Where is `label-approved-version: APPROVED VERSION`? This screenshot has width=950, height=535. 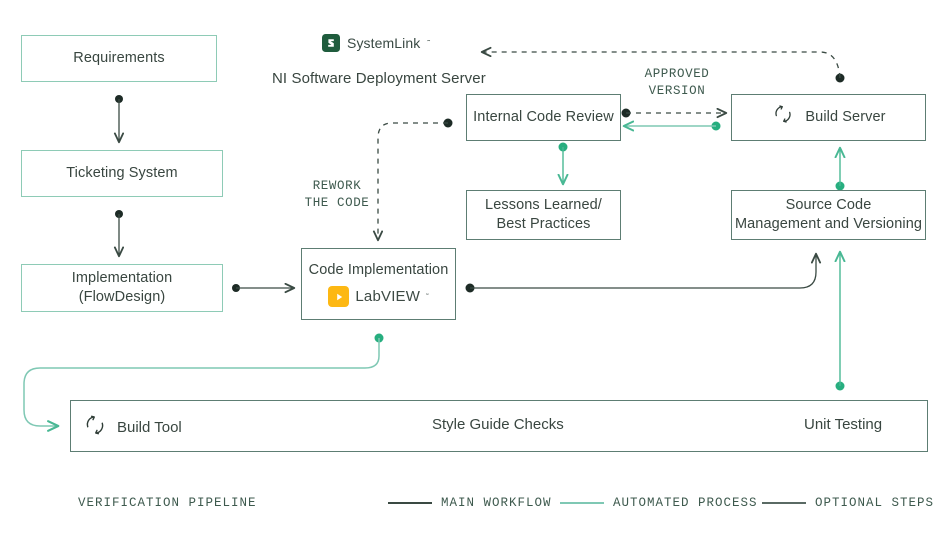
label-approved-version: APPROVED VERSION is located at coordinates (677, 83).